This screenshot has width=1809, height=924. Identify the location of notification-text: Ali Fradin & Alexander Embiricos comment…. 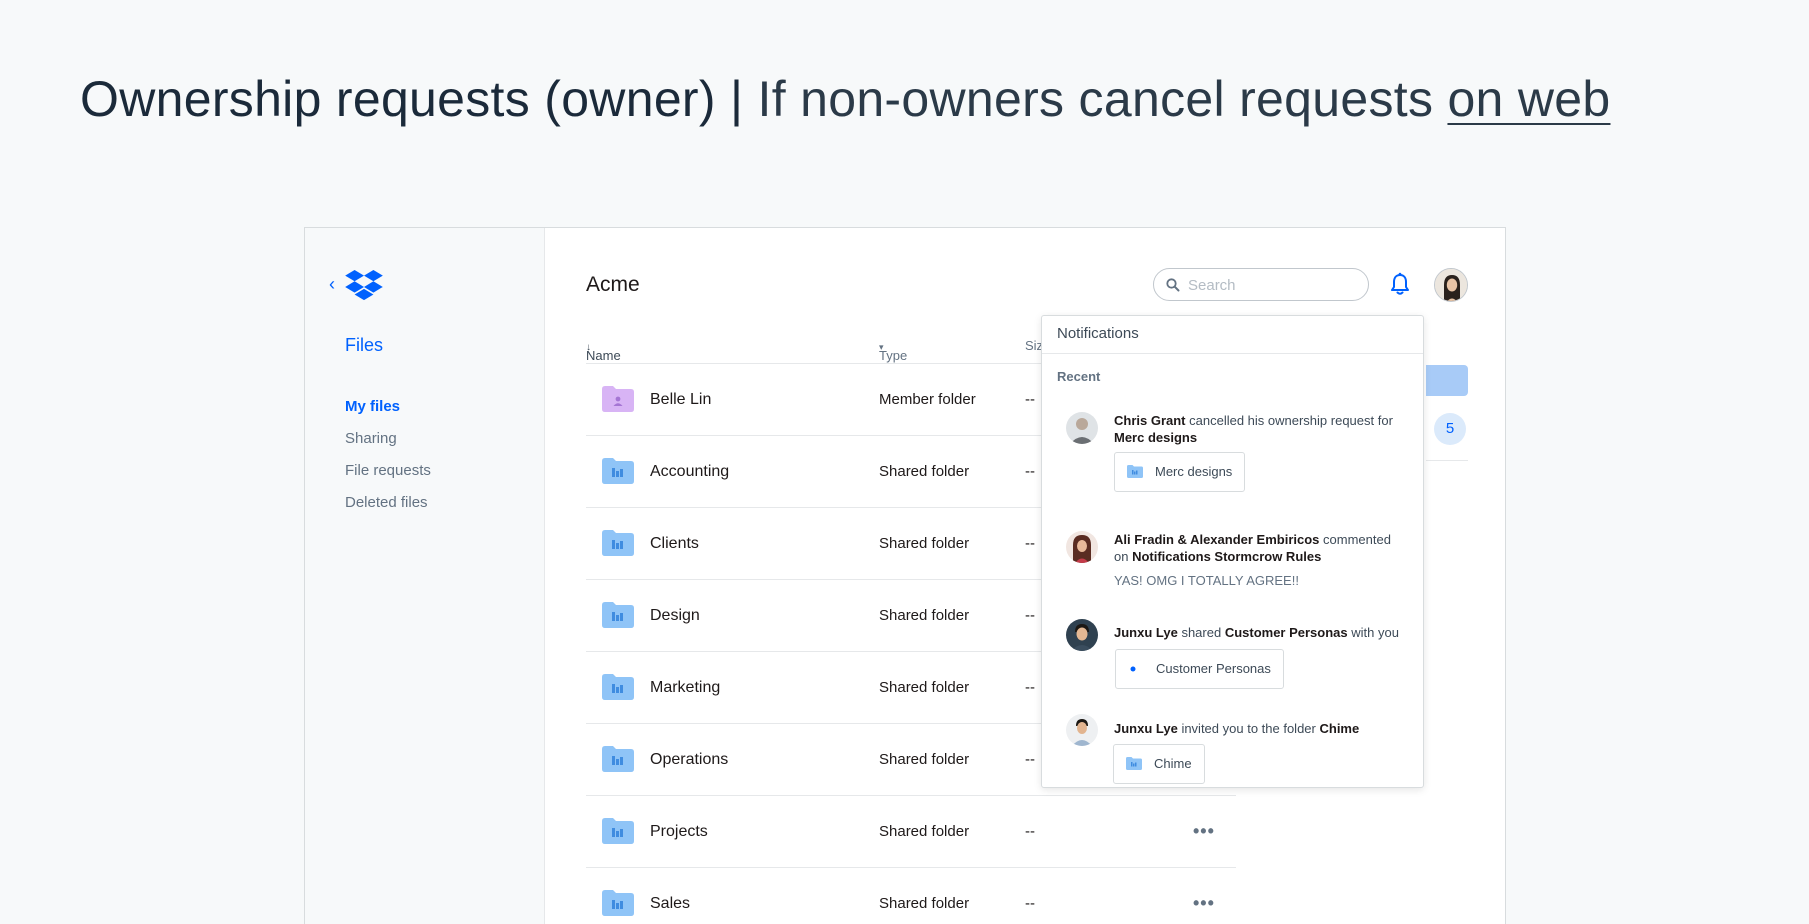
(1252, 548).